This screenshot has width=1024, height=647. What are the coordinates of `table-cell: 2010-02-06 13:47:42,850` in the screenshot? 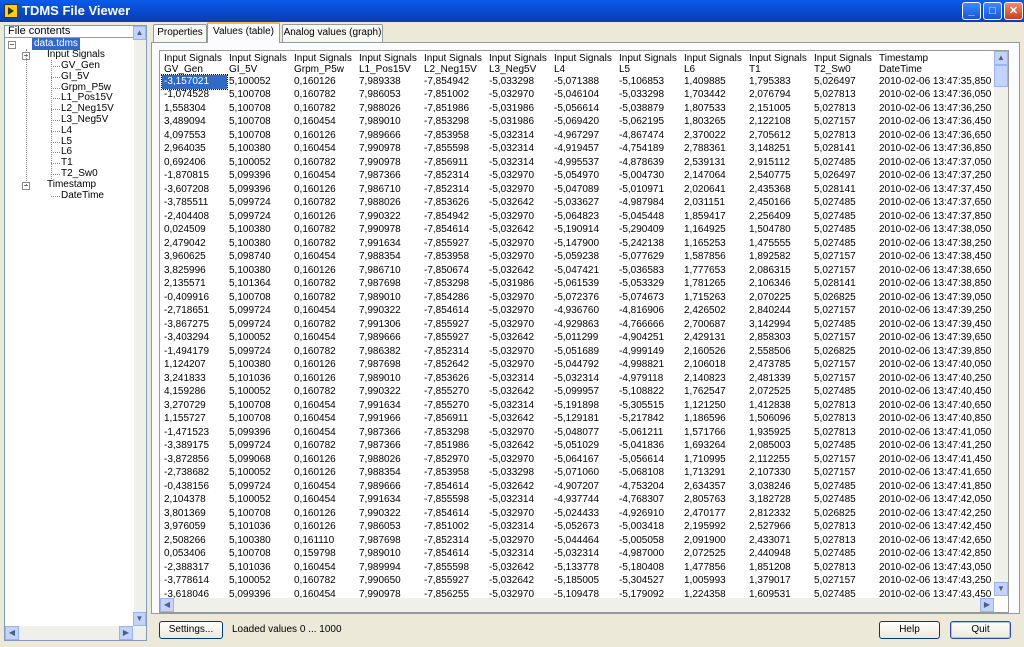 It's located at (938, 555).